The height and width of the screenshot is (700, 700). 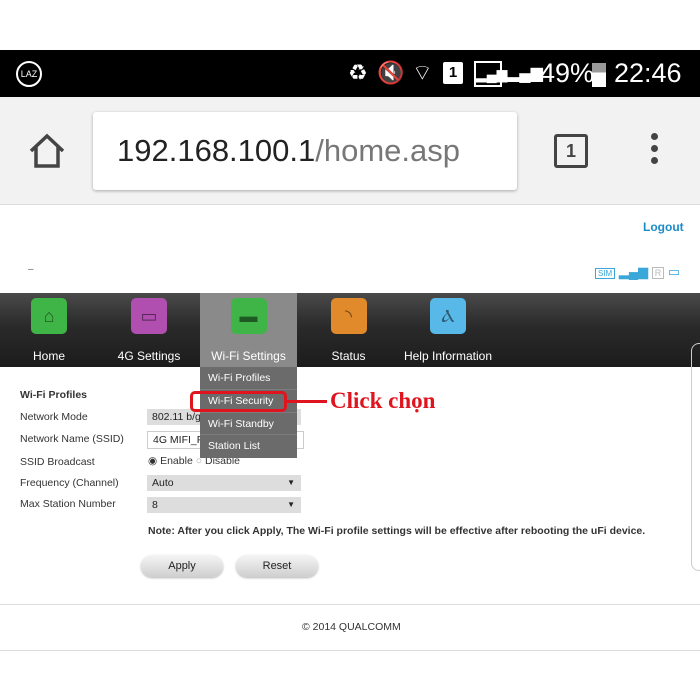 I want to click on battery-saver-icon: ♻, so click(x=358, y=72).